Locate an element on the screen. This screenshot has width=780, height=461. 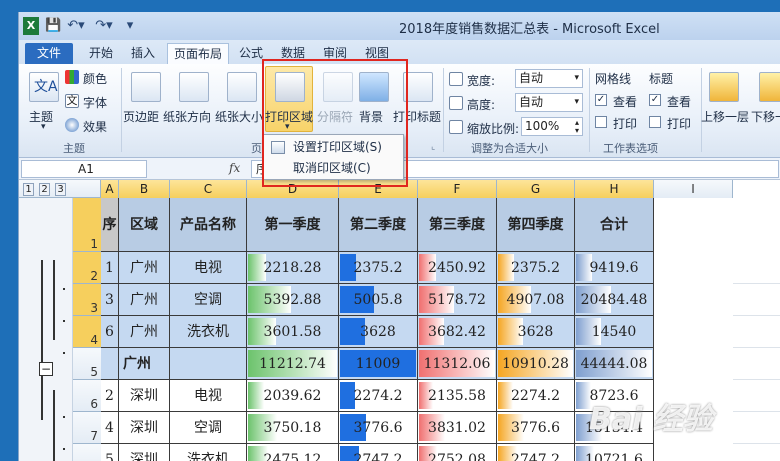
tab-insert: 插入 is located at coordinates (143, 53).